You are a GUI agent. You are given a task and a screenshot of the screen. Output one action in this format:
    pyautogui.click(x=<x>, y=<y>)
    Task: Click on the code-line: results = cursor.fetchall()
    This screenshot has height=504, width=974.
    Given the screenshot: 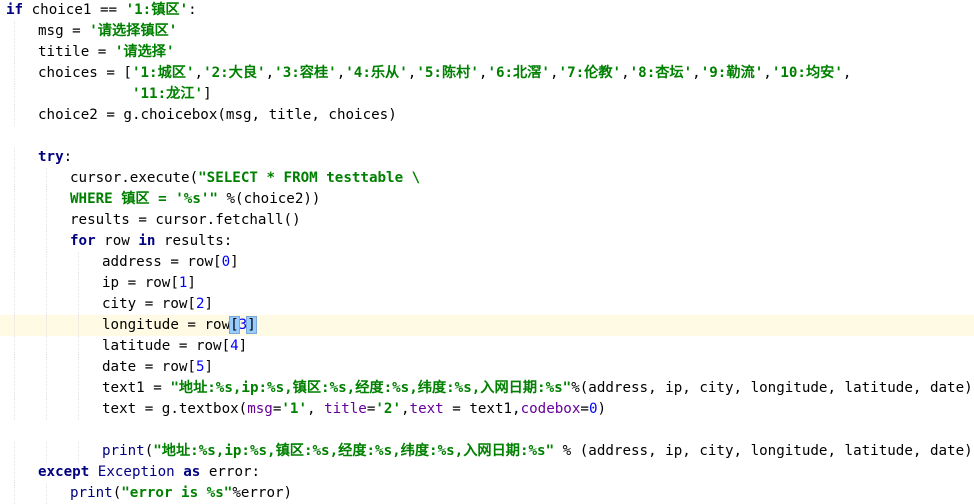 What is the action you would take?
    pyautogui.click(x=487, y=220)
    